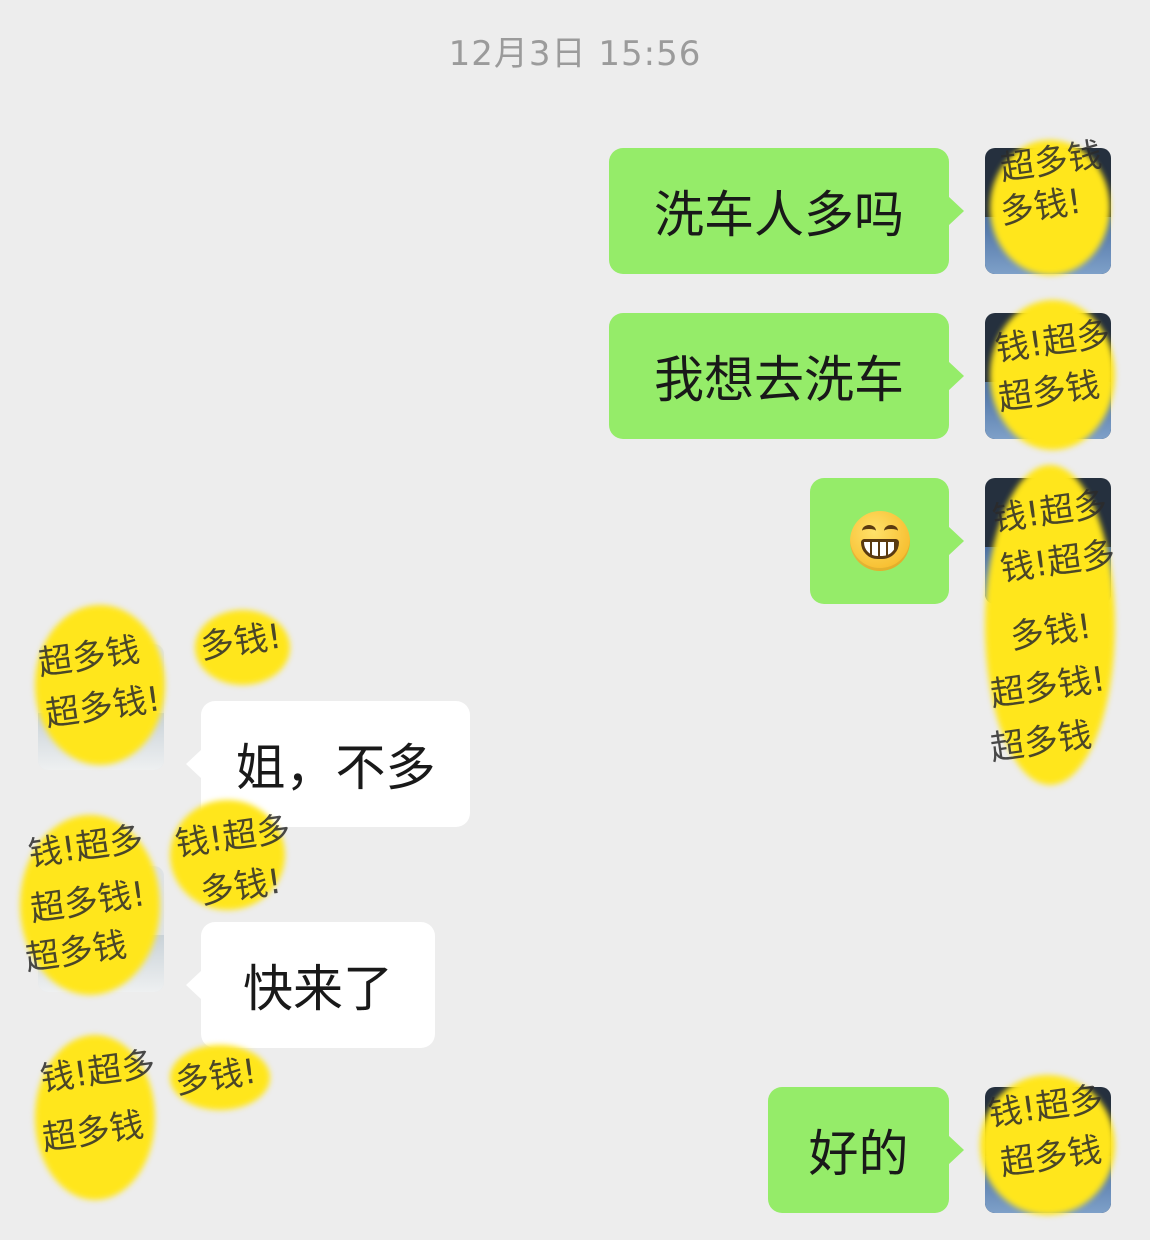  I want to click on message-bubble-outgoing: 洗车人多吗, so click(786, 211).